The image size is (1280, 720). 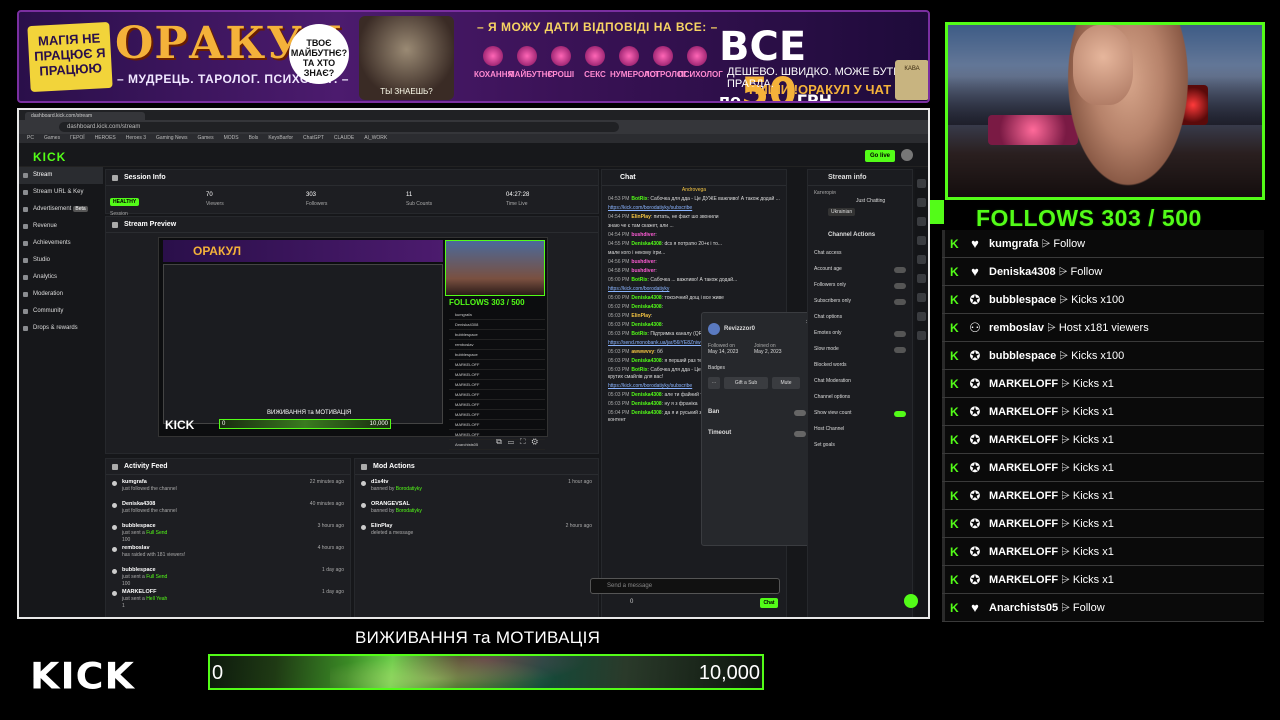 I want to click on kick-dashboard-logo: KICK, so click(x=49, y=157).